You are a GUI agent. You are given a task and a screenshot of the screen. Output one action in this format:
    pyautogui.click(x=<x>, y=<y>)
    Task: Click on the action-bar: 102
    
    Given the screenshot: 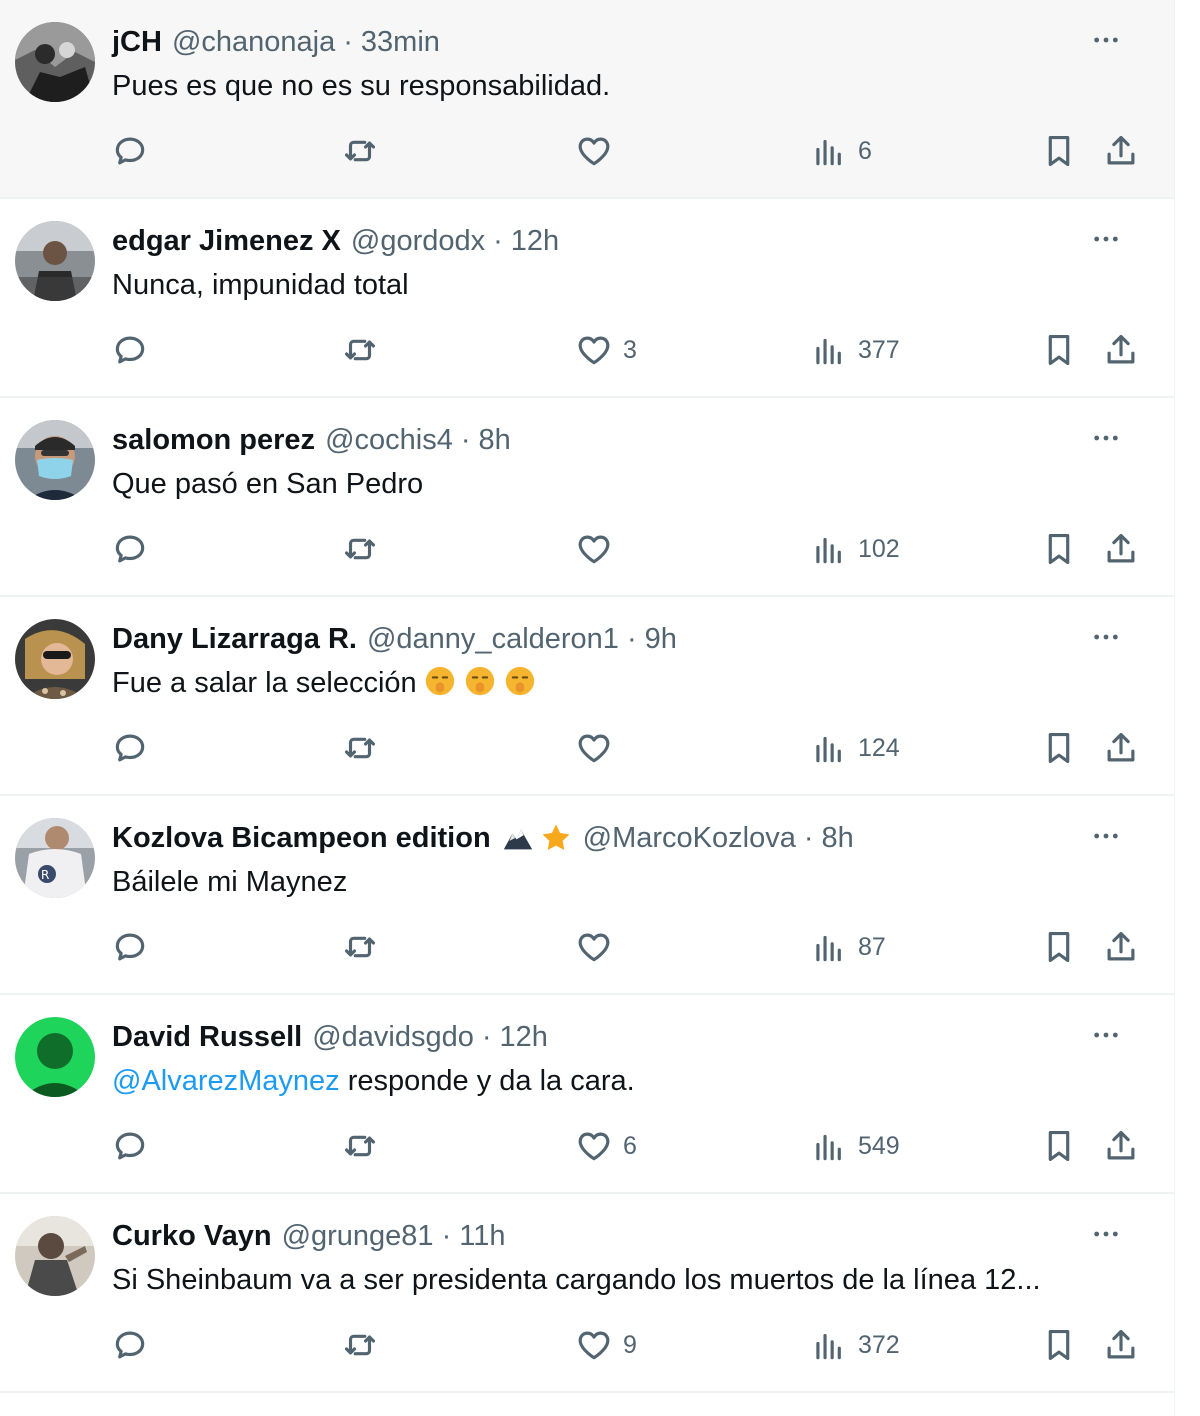 What is the action you would take?
    pyautogui.click(x=587, y=549)
    